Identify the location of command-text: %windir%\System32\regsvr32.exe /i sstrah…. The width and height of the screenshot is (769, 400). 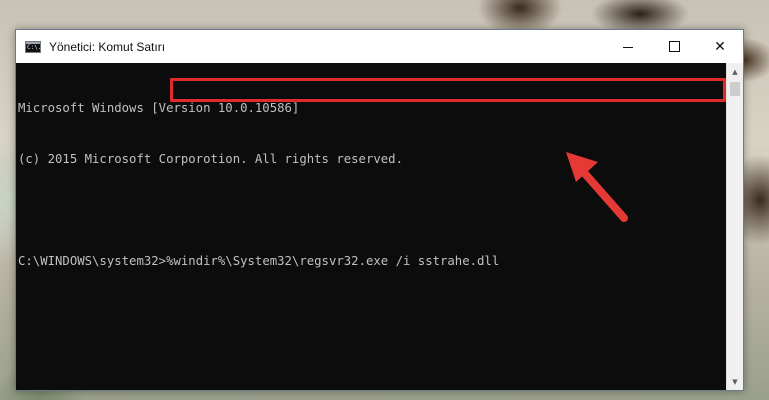
(332, 261).